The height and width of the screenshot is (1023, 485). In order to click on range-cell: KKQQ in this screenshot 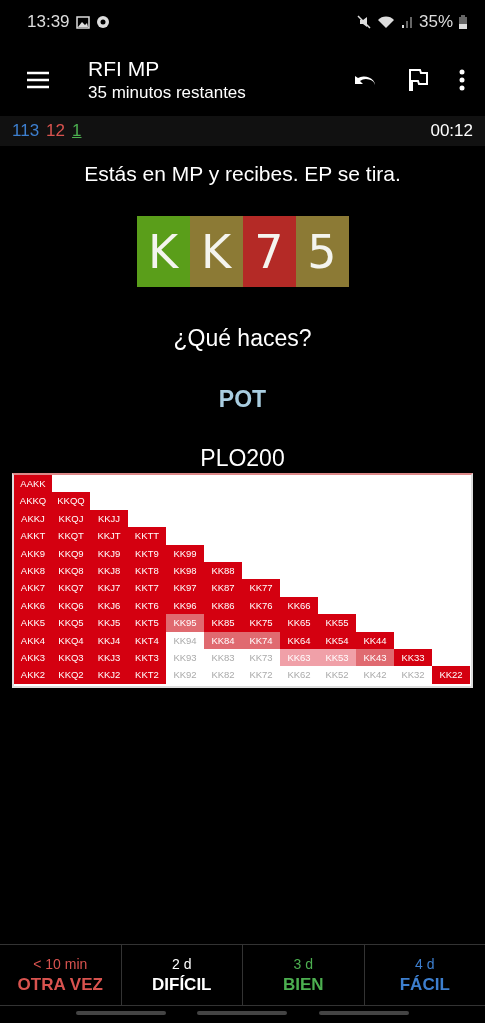, I will do `click(71, 501)`.